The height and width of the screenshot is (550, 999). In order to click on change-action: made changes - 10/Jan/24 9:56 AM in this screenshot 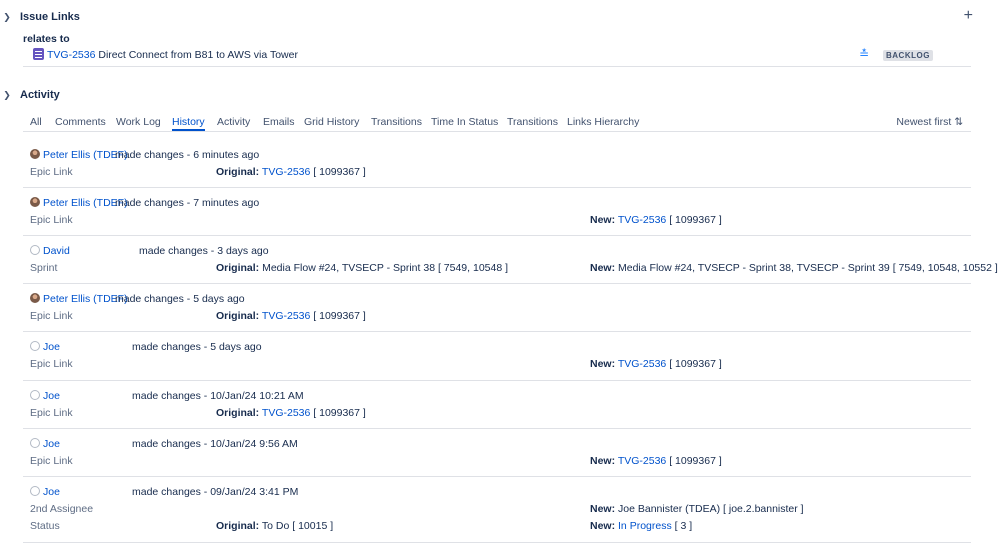, I will do `click(215, 444)`.